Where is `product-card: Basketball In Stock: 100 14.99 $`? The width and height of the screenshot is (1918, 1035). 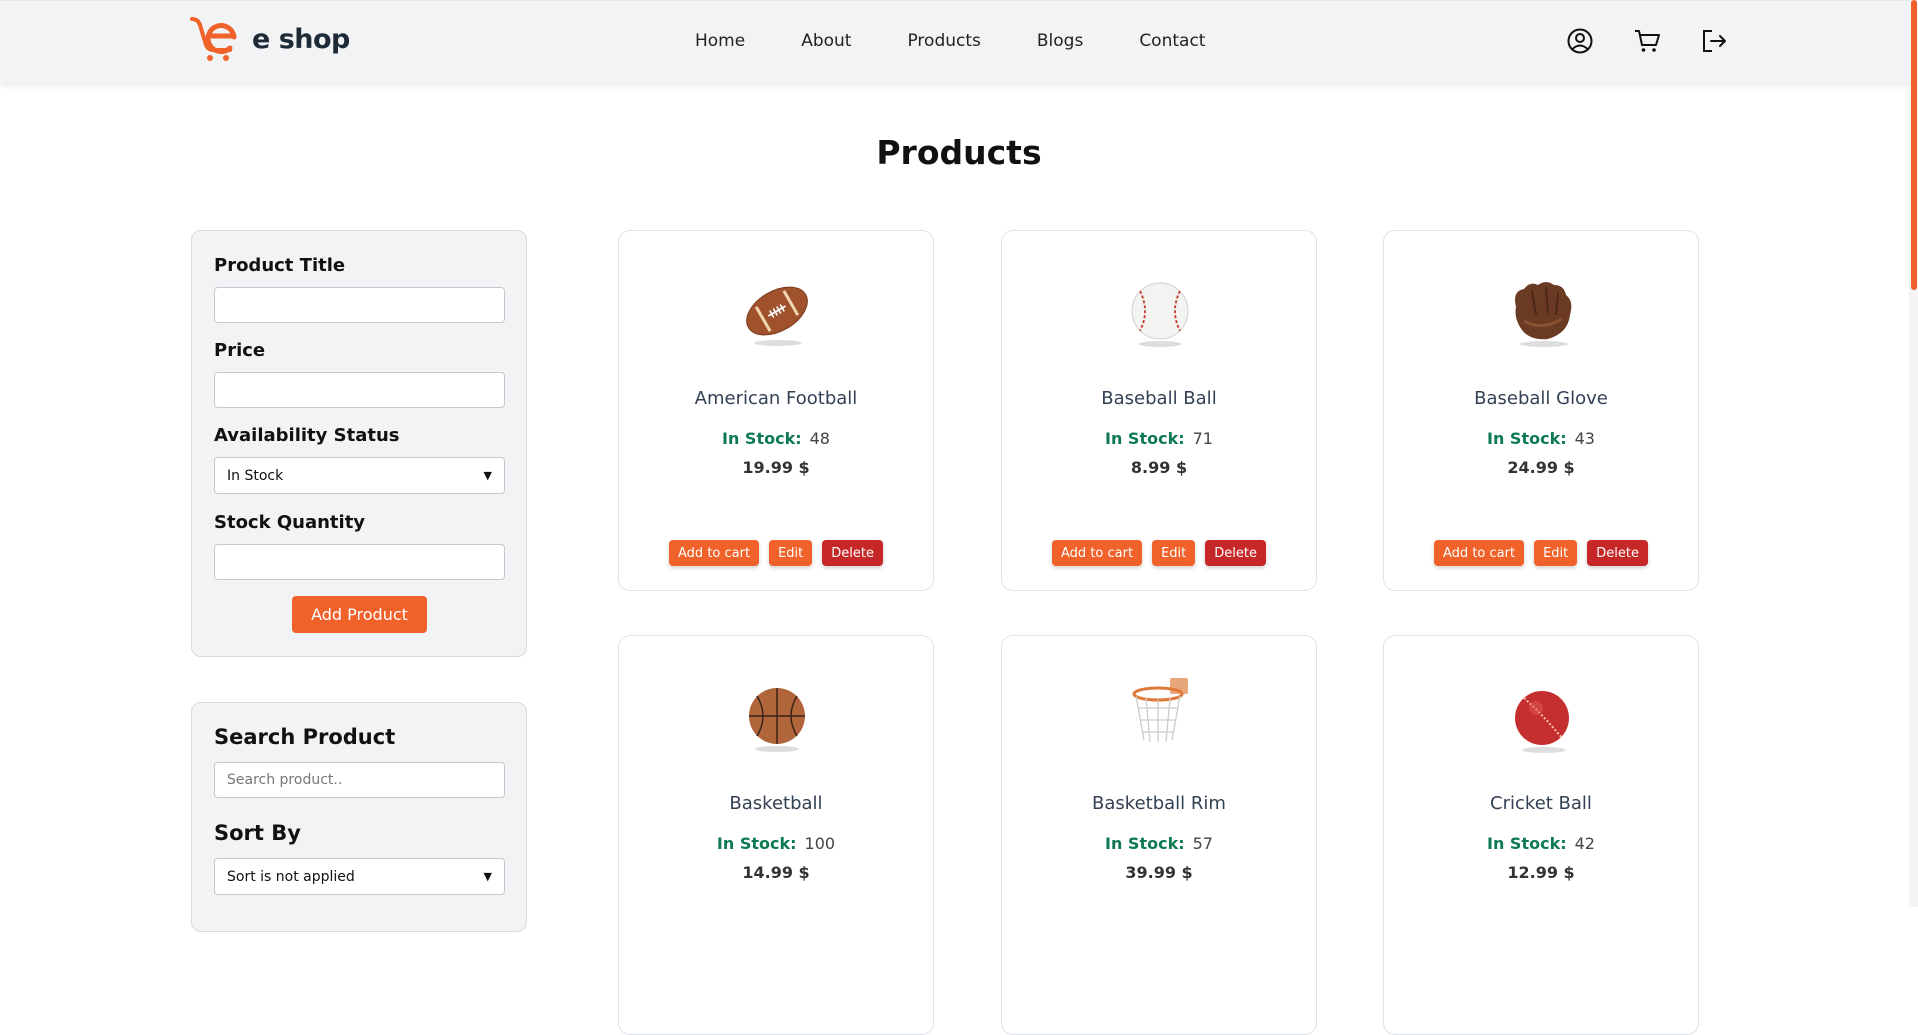 product-card: Basketball In Stock: 100 14.99 $ is located at coordinates (776, 835).